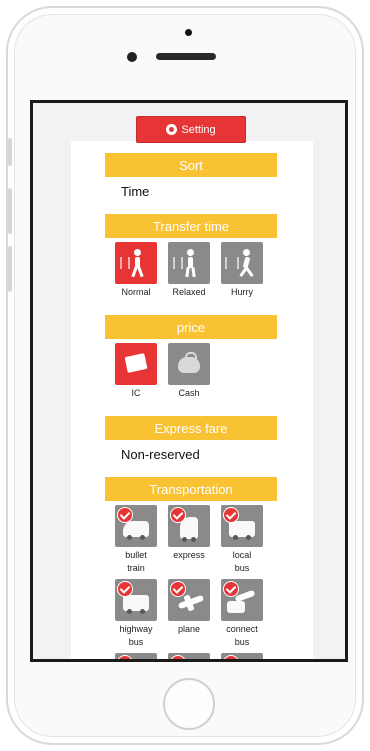  I want to click on transport-option-bullet-train: bullet train, so click(136, 540).